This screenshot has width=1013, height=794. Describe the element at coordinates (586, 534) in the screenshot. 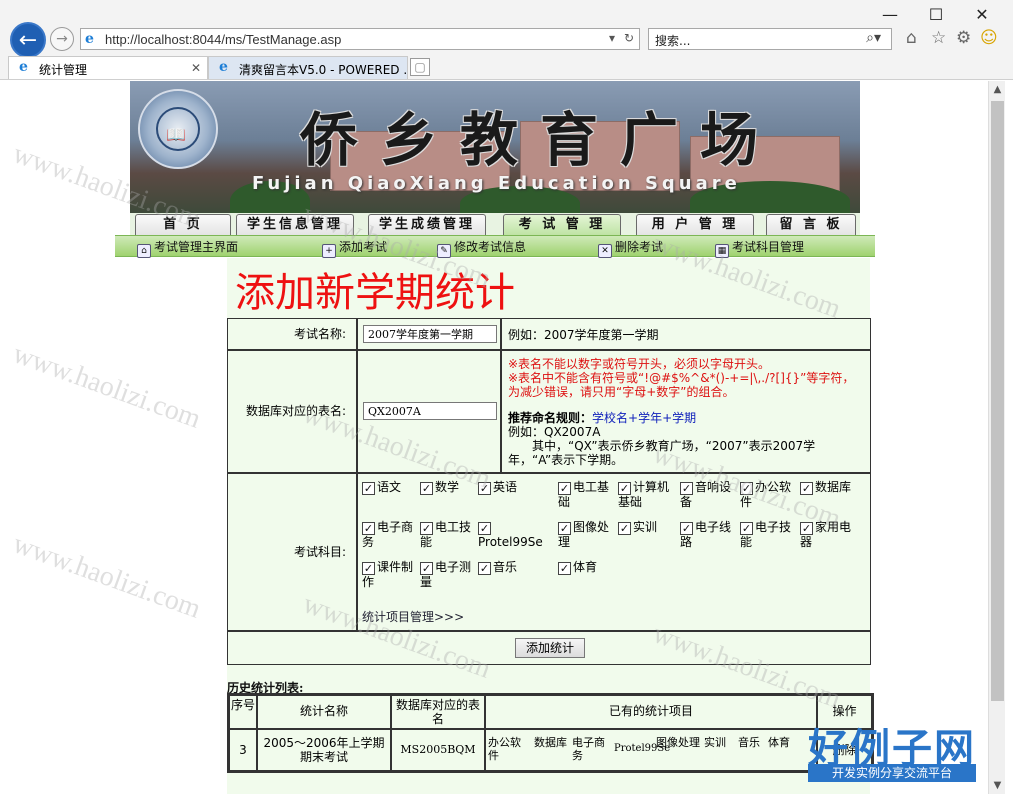

I see `subject-checkbox: ✓ 图像处理` at that location.